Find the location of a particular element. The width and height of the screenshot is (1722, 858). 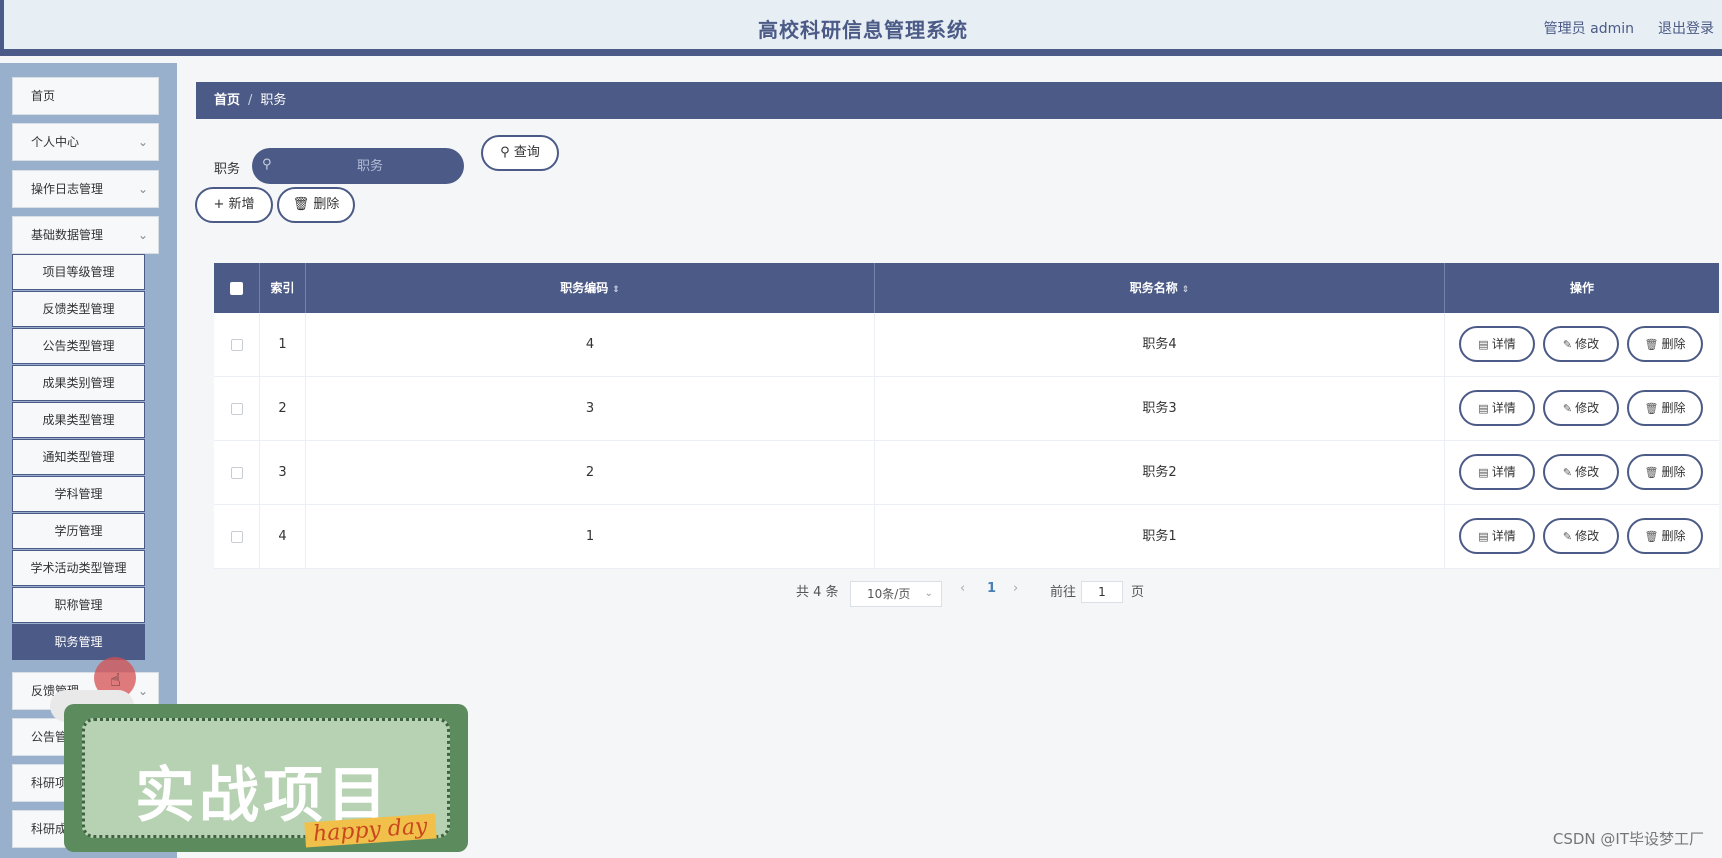

sidebar-item-home: 首页 is located at coordinates (85, 96).